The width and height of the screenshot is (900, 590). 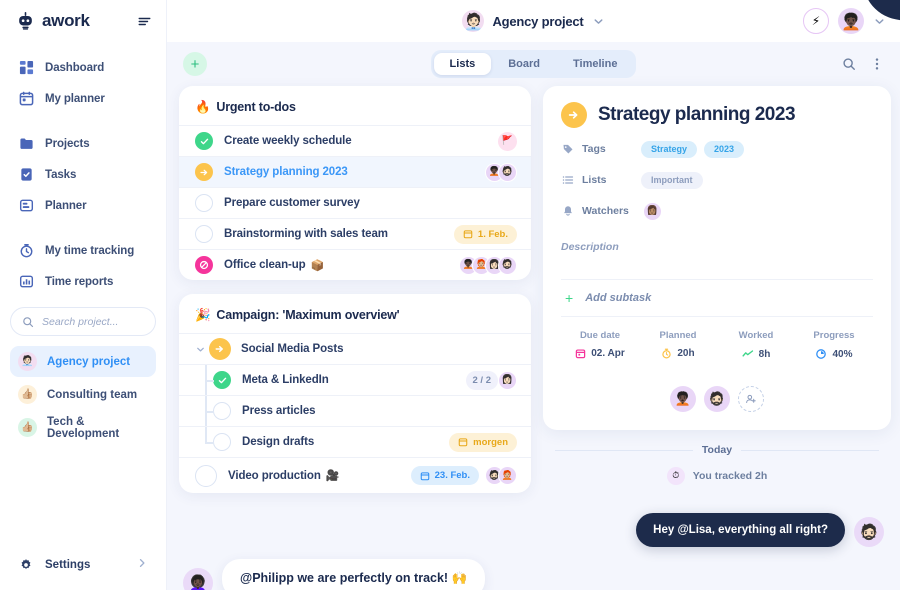 What do you see at coordinates (501, 172) in the screenshot?
I see `avatar-stack: 🧑🏿‍🦱 🧔🏻` at bounding box center [501, 172].